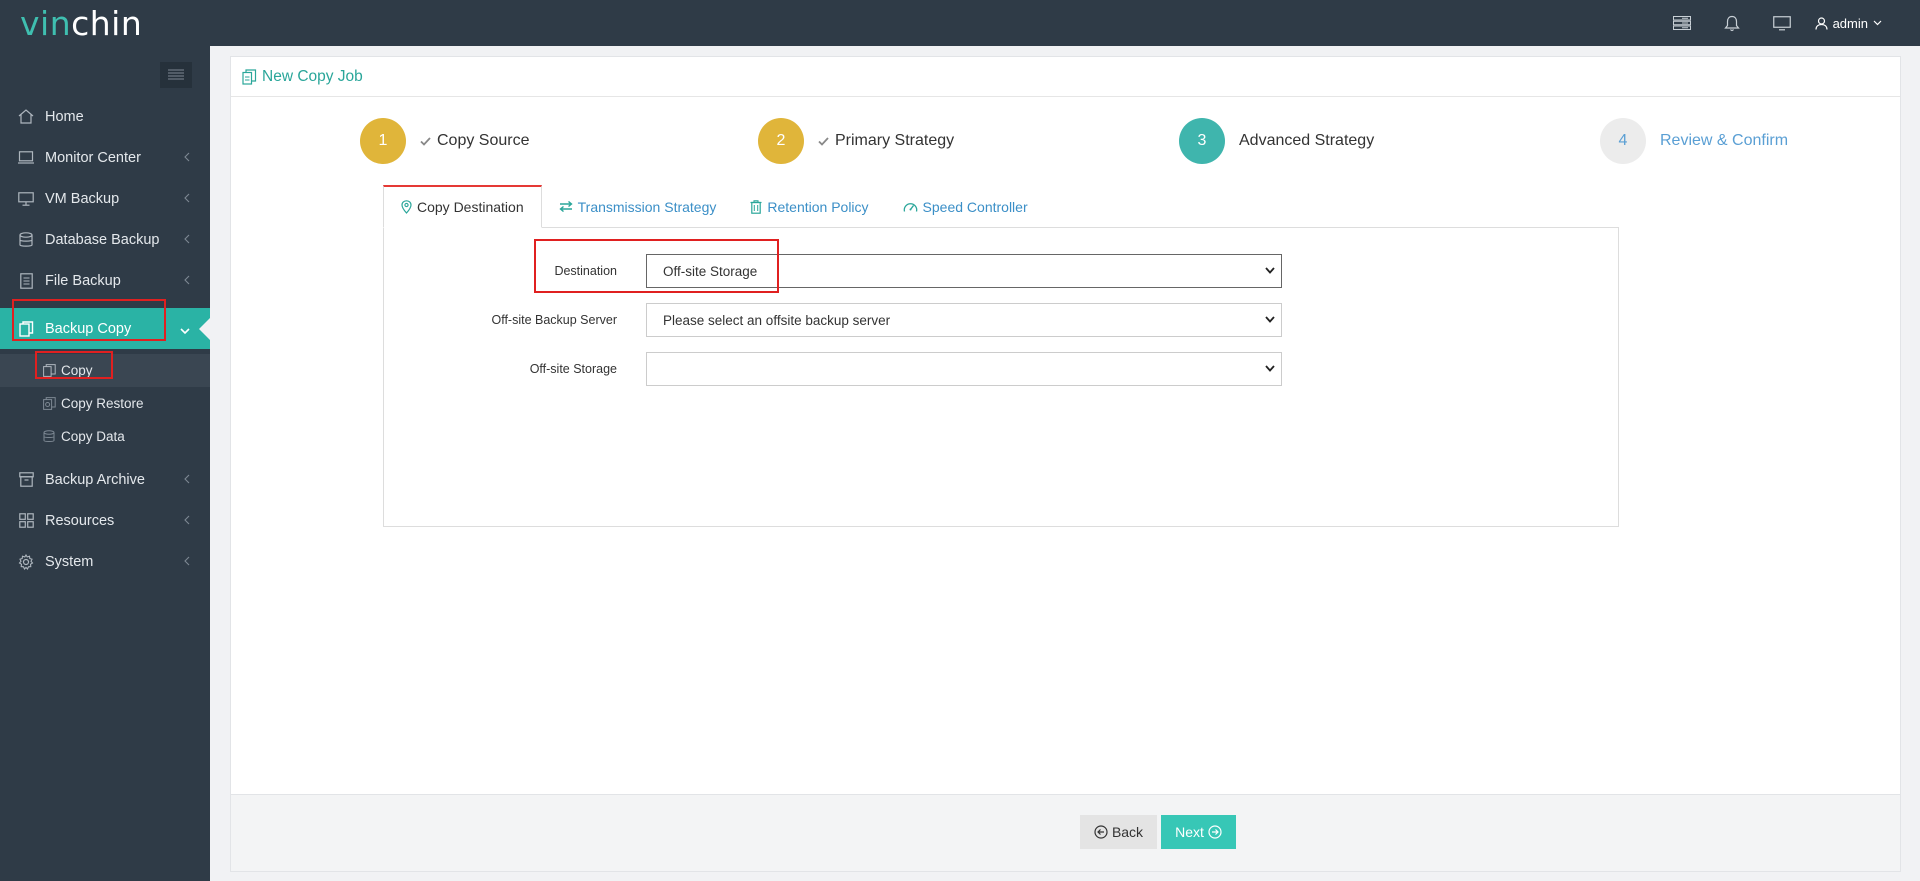 The width and height of the screenshot is (1920, 881). I want to click on step-label: Primary Strategy, so click(895, 140).